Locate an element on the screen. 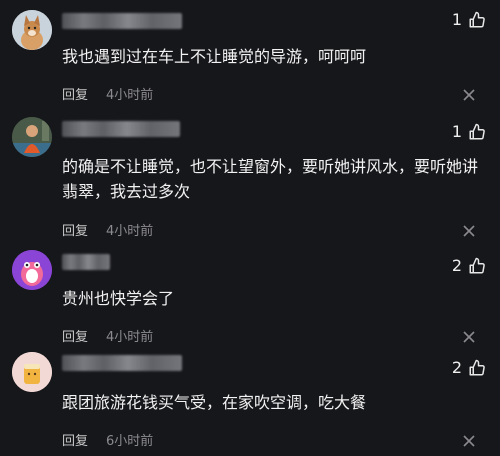 This screenshot has height=456, width=500. comment-text: 贵州也快学会了 is located at coordinates (118, 298).